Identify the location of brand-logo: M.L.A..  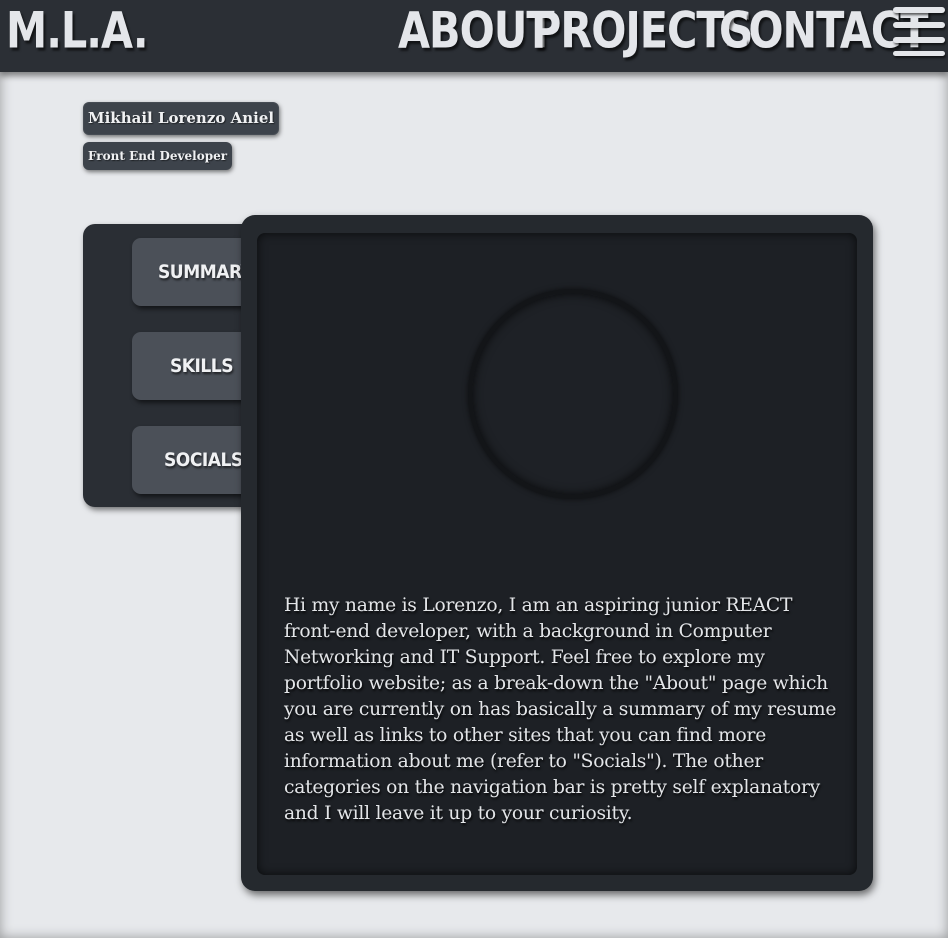
(77, 30).